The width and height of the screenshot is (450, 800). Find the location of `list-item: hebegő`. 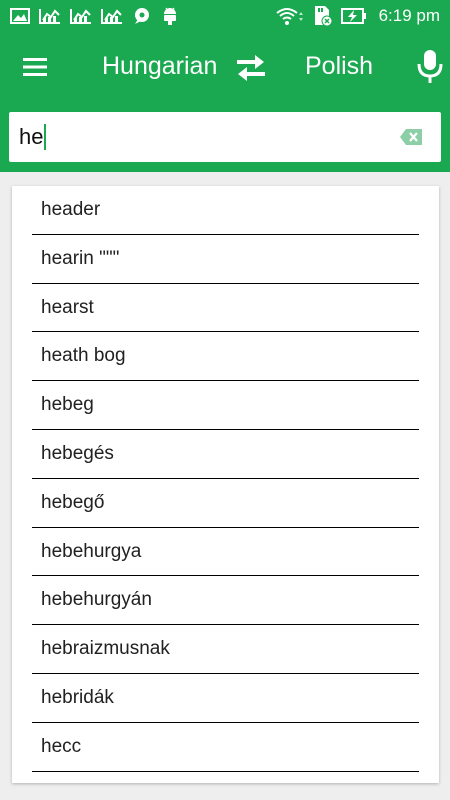

list-item: hebegő is located at coordinates (225, 503).